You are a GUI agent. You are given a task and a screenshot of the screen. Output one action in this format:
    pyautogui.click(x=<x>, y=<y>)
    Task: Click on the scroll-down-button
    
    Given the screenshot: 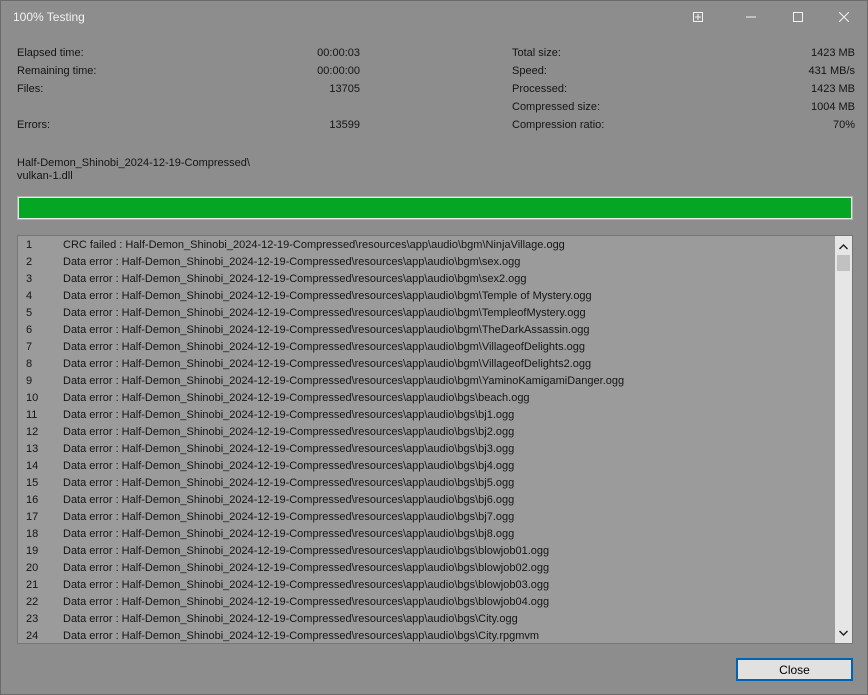 What is the action you would take?
    pyautogui.click(x=843, y=632)
    